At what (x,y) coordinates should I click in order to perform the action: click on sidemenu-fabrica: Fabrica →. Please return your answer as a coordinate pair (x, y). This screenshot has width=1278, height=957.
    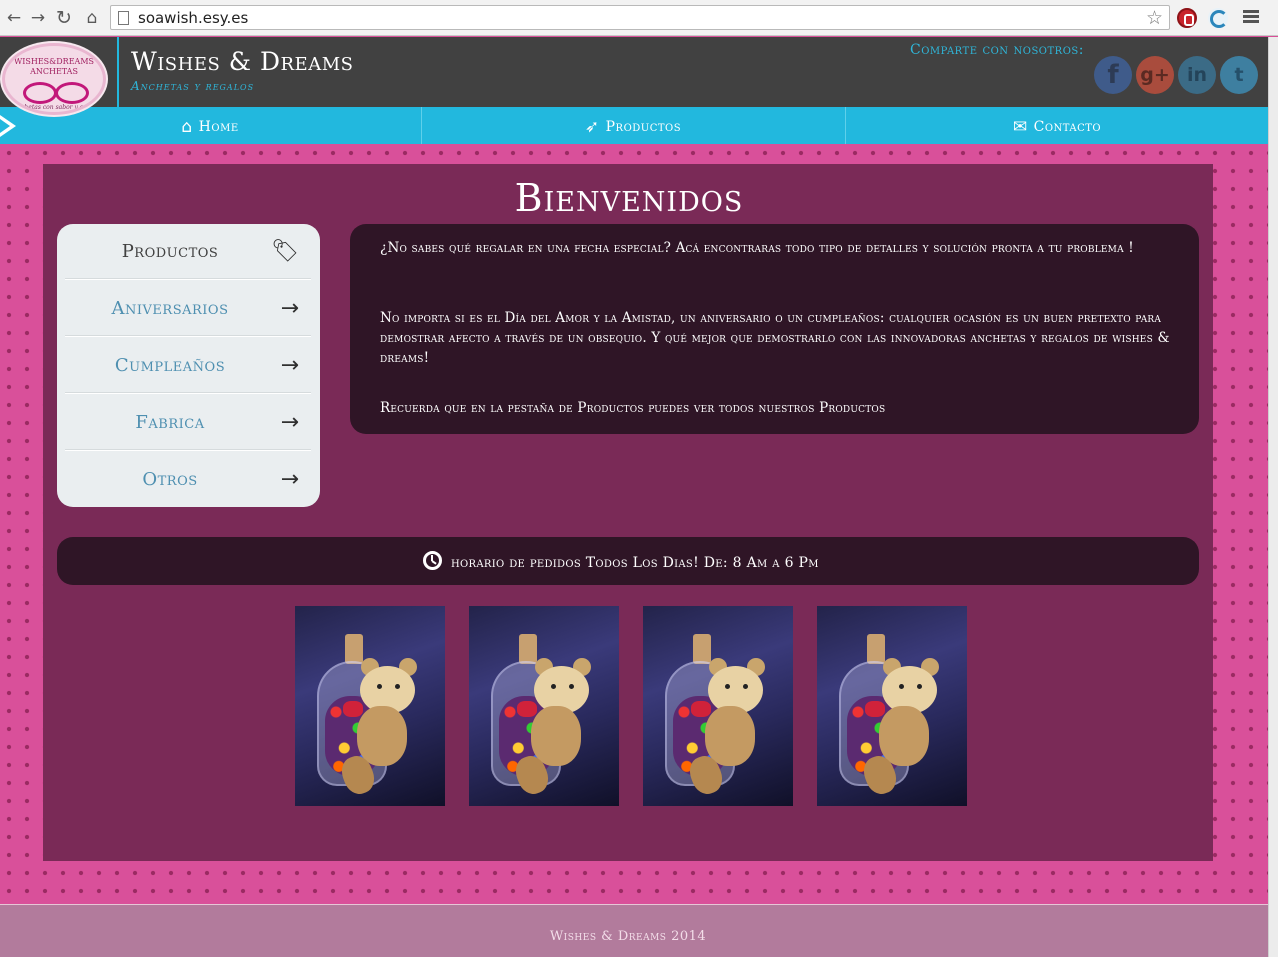
    Looking at the image, I should click on (188, 425).